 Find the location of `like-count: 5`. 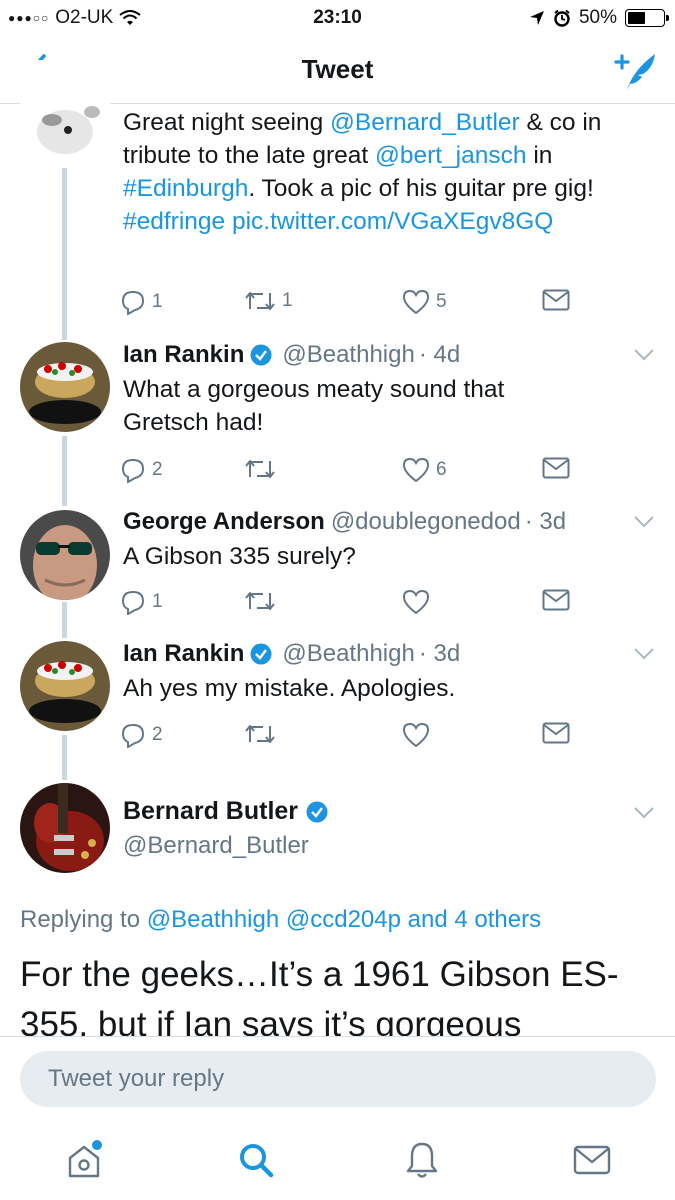

like-count: 5 is located at coordinates (441, 301).